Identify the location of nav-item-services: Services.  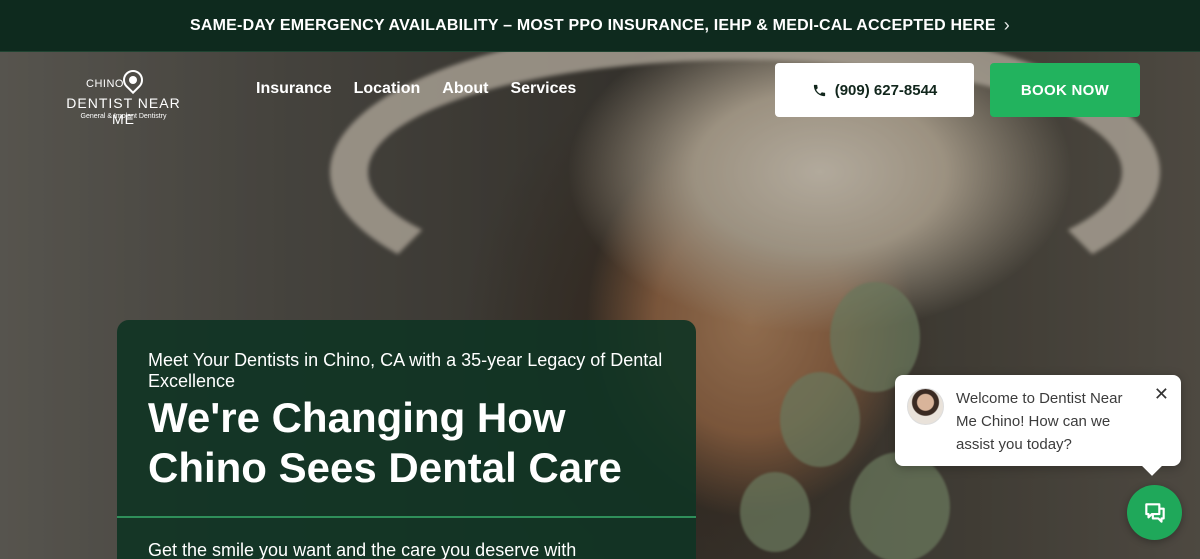
(543, 89).